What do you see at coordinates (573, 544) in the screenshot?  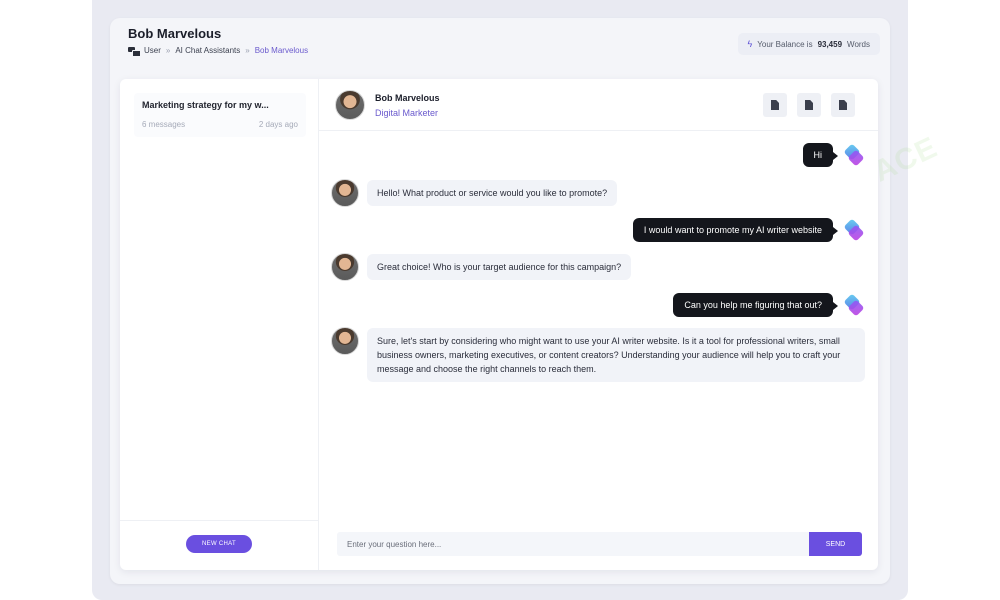 I see `question-input` at bounding box center [573, 544].